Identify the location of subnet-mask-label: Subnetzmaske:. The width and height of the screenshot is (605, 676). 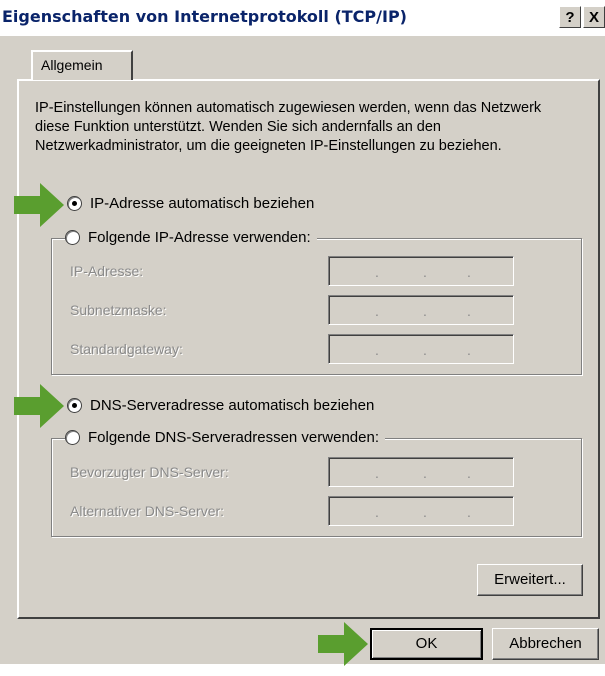
(118, 310).